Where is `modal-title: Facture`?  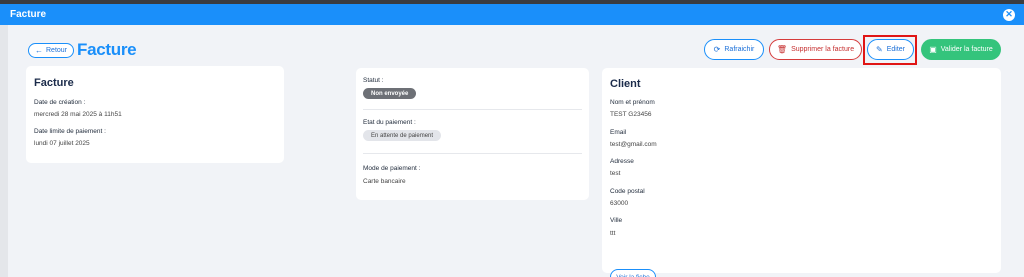 modal-title: Facture is located at coordinates (28, 14).